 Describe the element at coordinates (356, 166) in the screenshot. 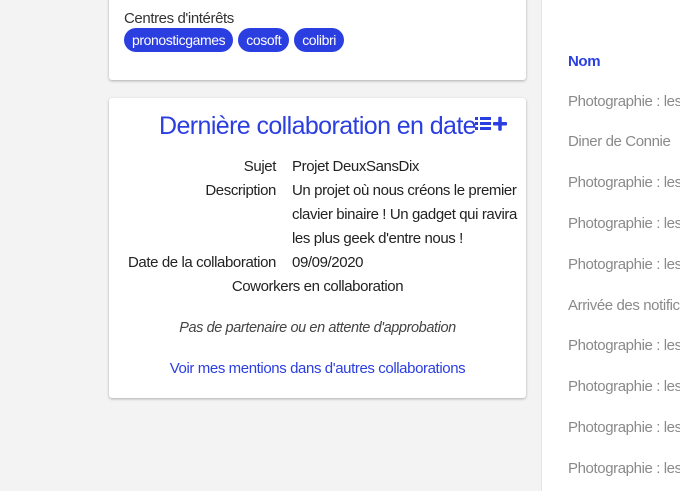

I see `subject-value: Projet DeuxSansDix` at that location.